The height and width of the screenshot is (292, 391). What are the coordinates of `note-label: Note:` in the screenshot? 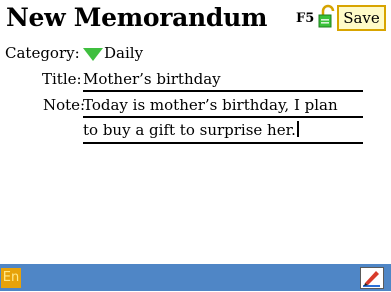 It's located at (64, 105).